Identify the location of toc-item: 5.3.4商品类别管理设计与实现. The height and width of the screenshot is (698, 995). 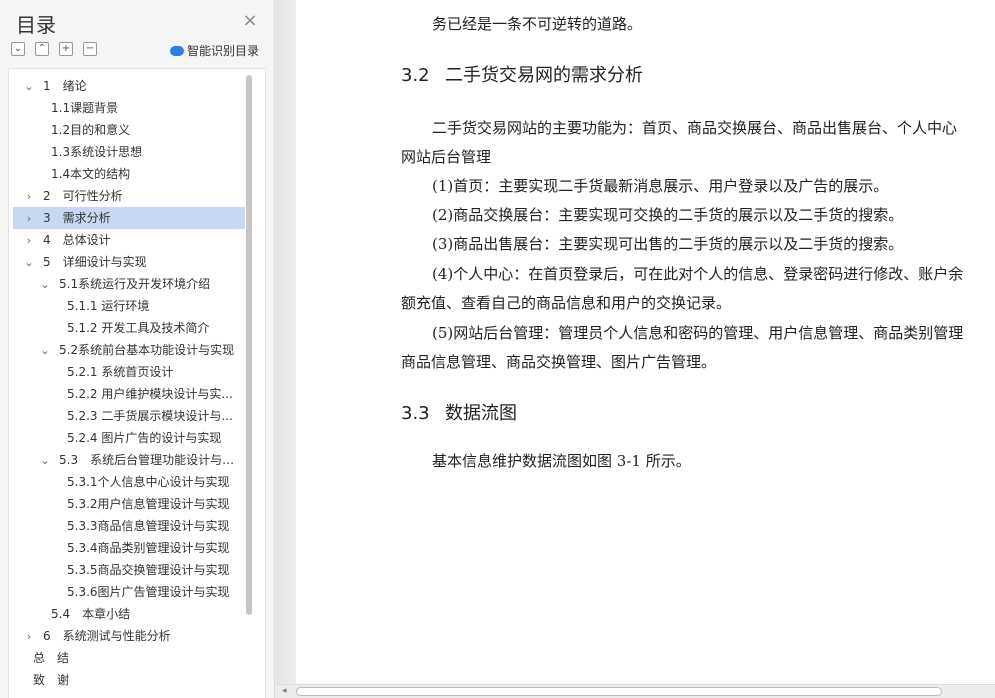
(129, 548).